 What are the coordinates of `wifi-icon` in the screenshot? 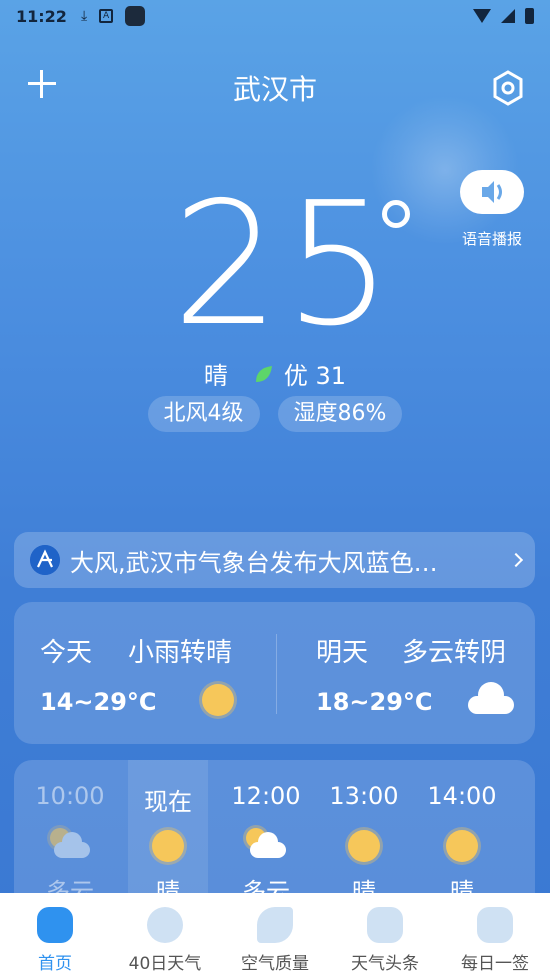 It's located at (482, 16).